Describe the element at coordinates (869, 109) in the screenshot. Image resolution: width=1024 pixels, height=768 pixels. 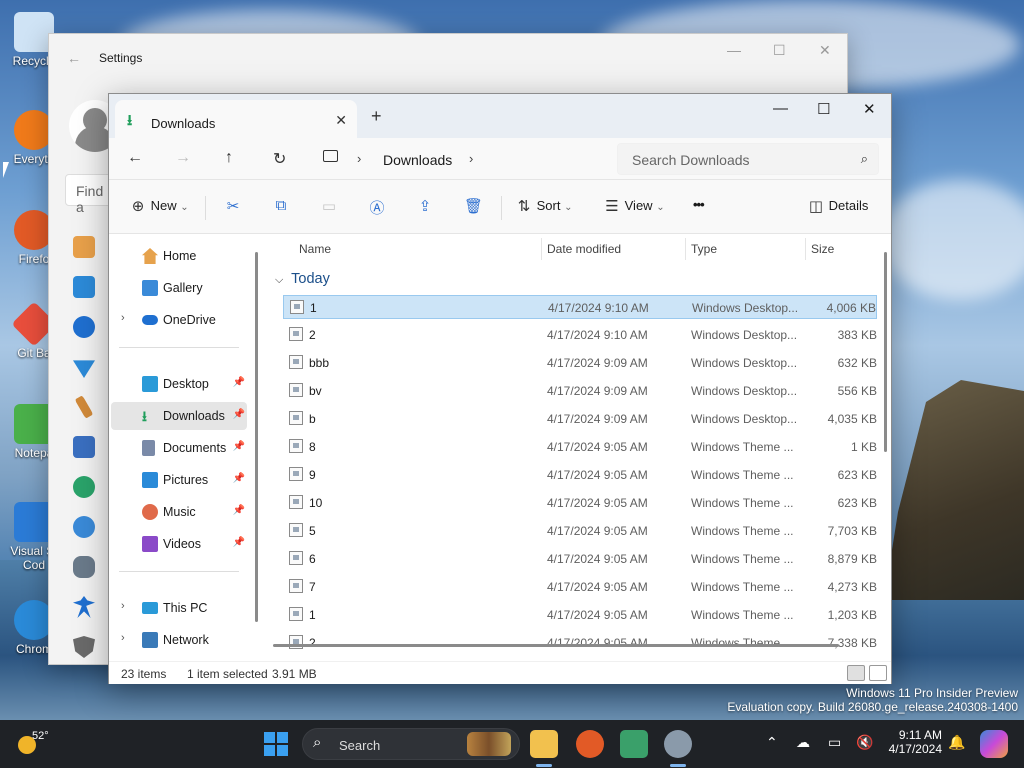
I see `close-button: ✕` at that location.